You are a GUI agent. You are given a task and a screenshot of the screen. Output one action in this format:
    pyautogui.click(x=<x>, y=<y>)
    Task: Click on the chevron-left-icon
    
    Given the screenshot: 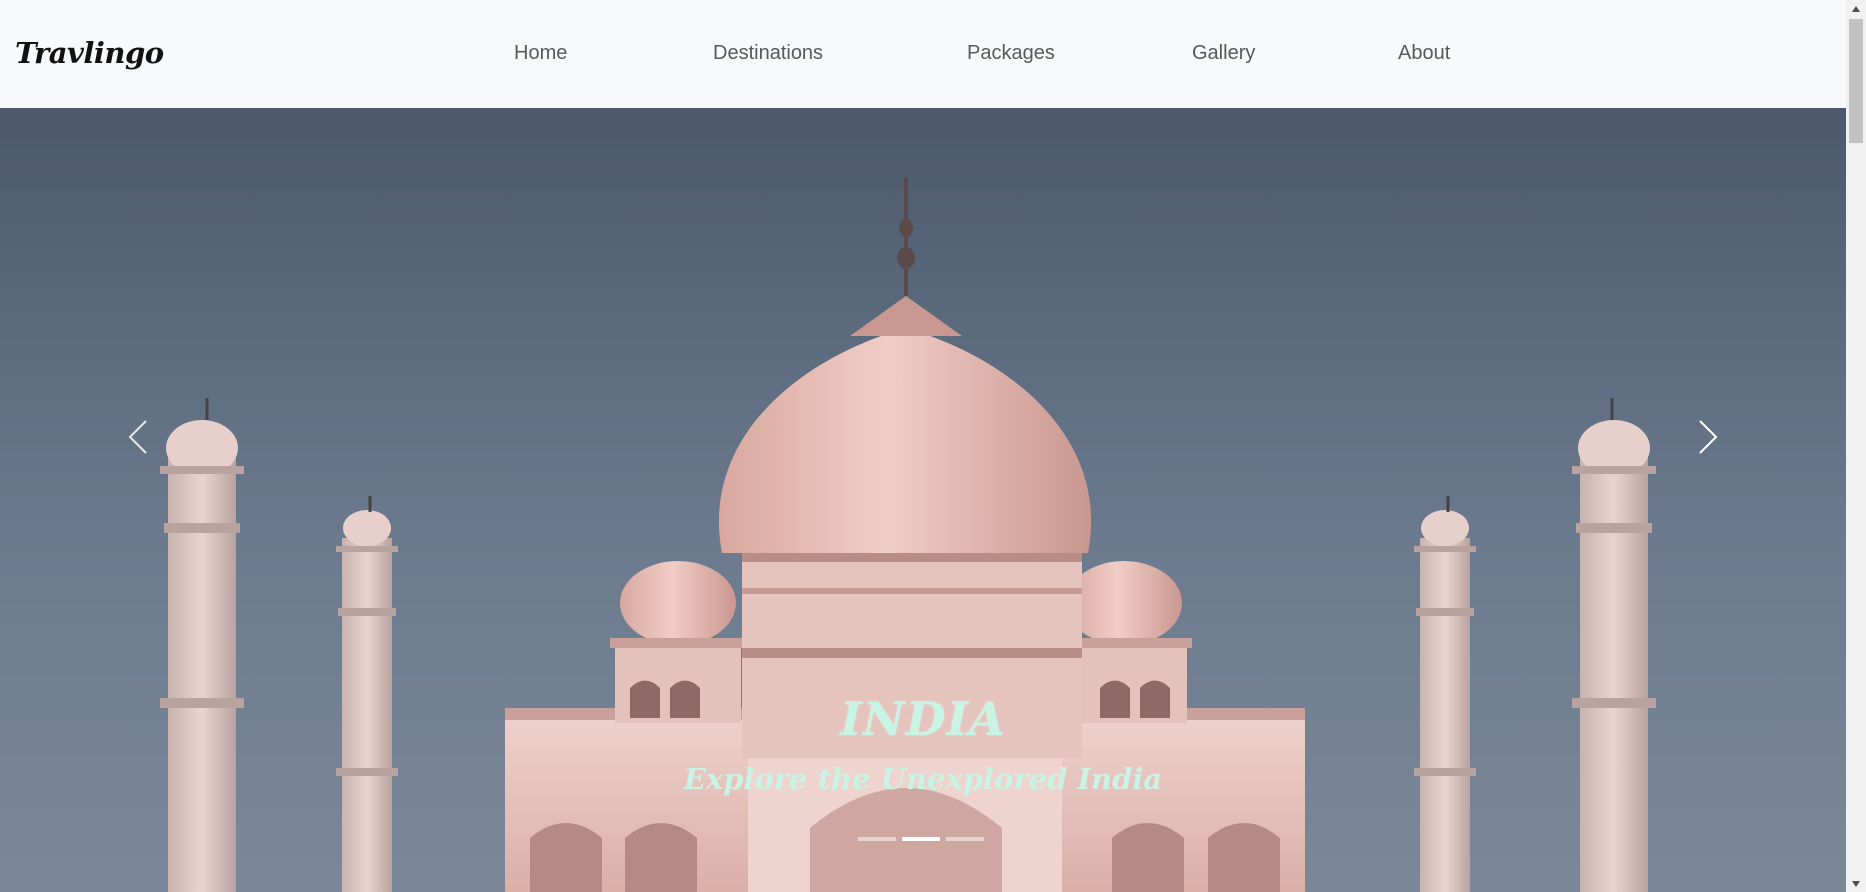 What is the action you would take?
    pyautogui.click(x=137, y=437)
    